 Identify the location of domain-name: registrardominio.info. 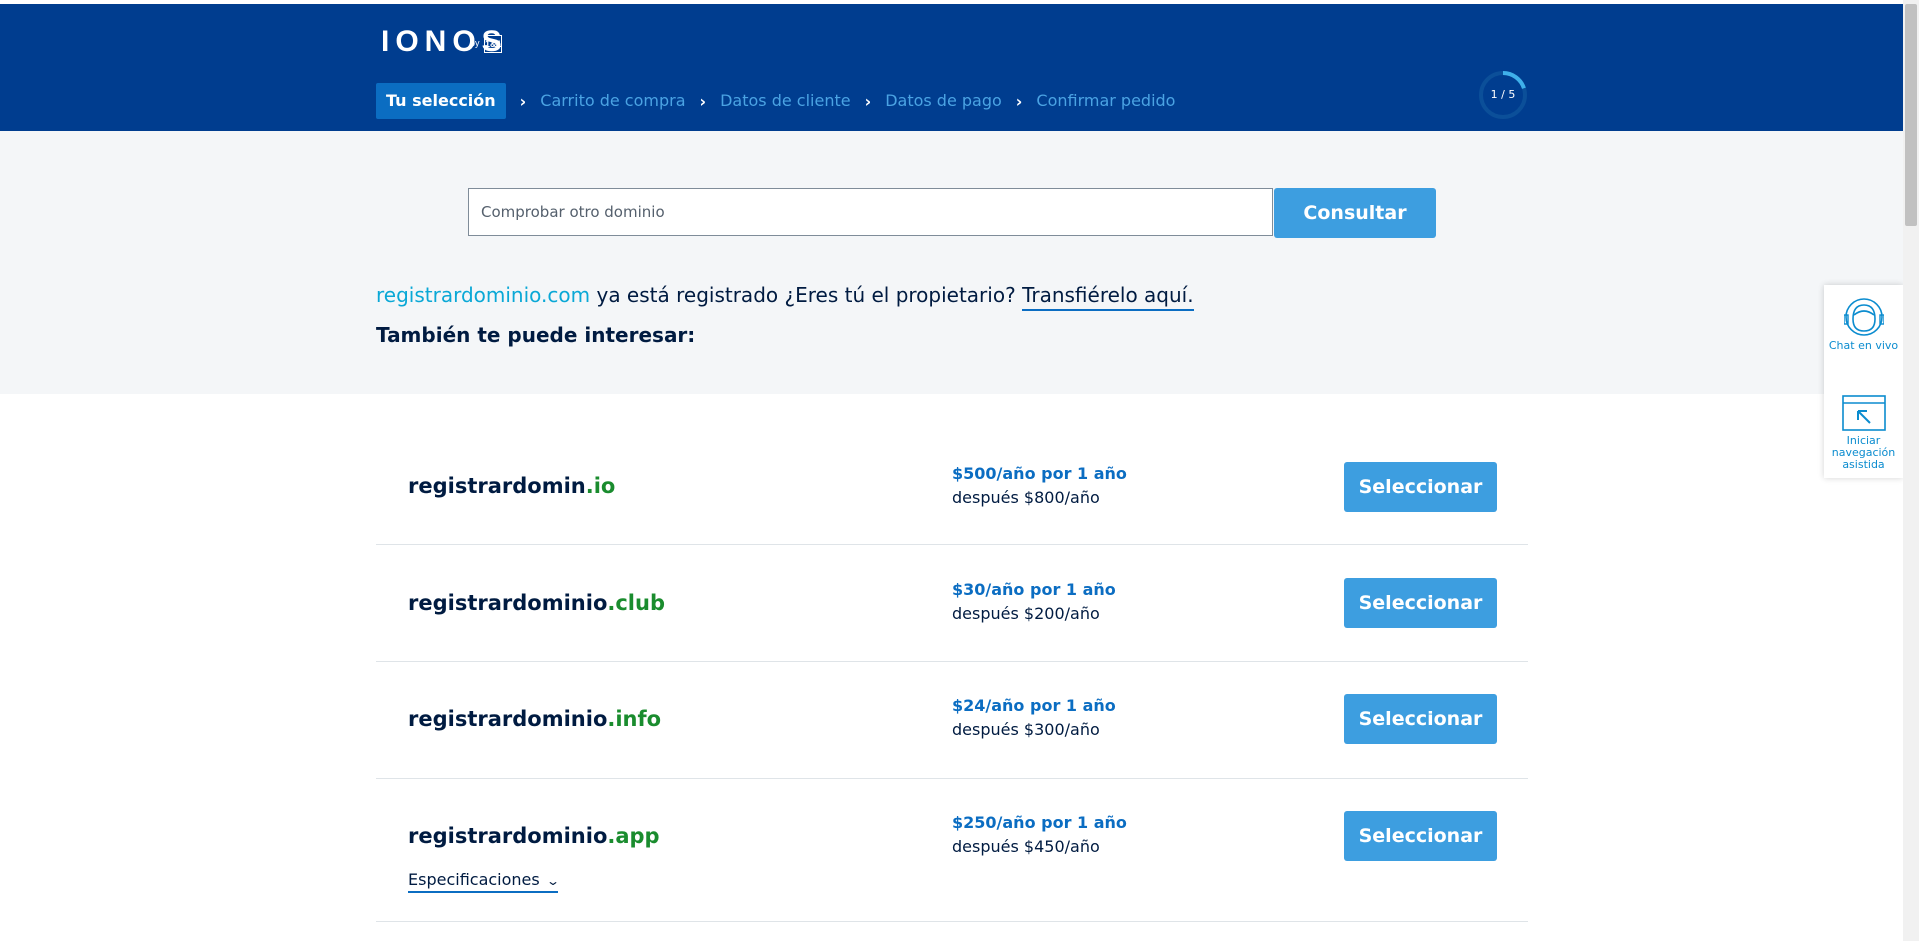
(535, 719).